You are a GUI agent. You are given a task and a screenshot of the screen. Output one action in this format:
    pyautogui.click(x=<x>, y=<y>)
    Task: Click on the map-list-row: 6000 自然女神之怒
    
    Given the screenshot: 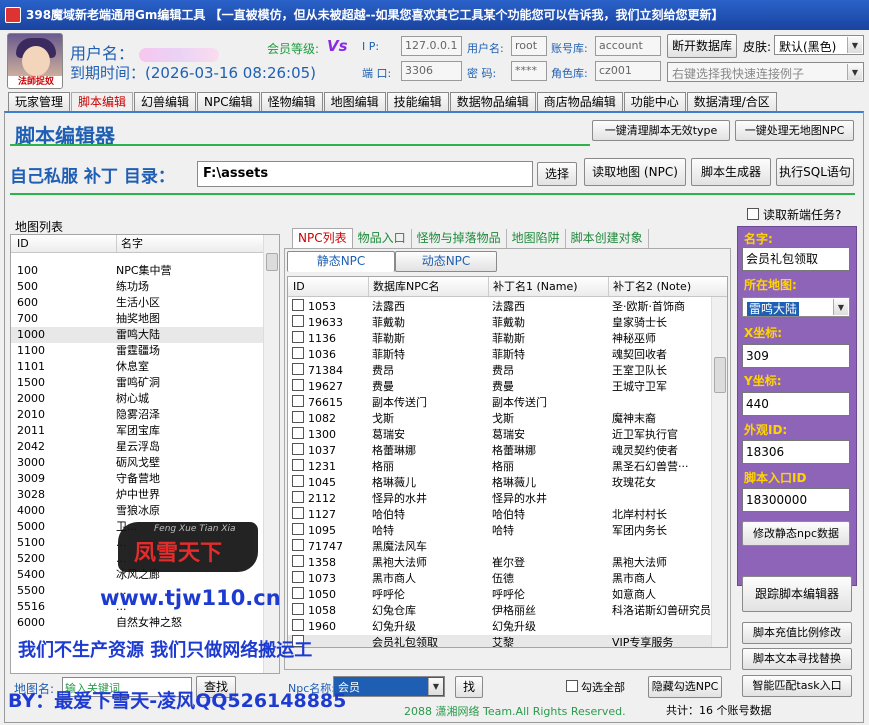 What is the action you would take?
    pyautogui.click(x=145, y=623)
    